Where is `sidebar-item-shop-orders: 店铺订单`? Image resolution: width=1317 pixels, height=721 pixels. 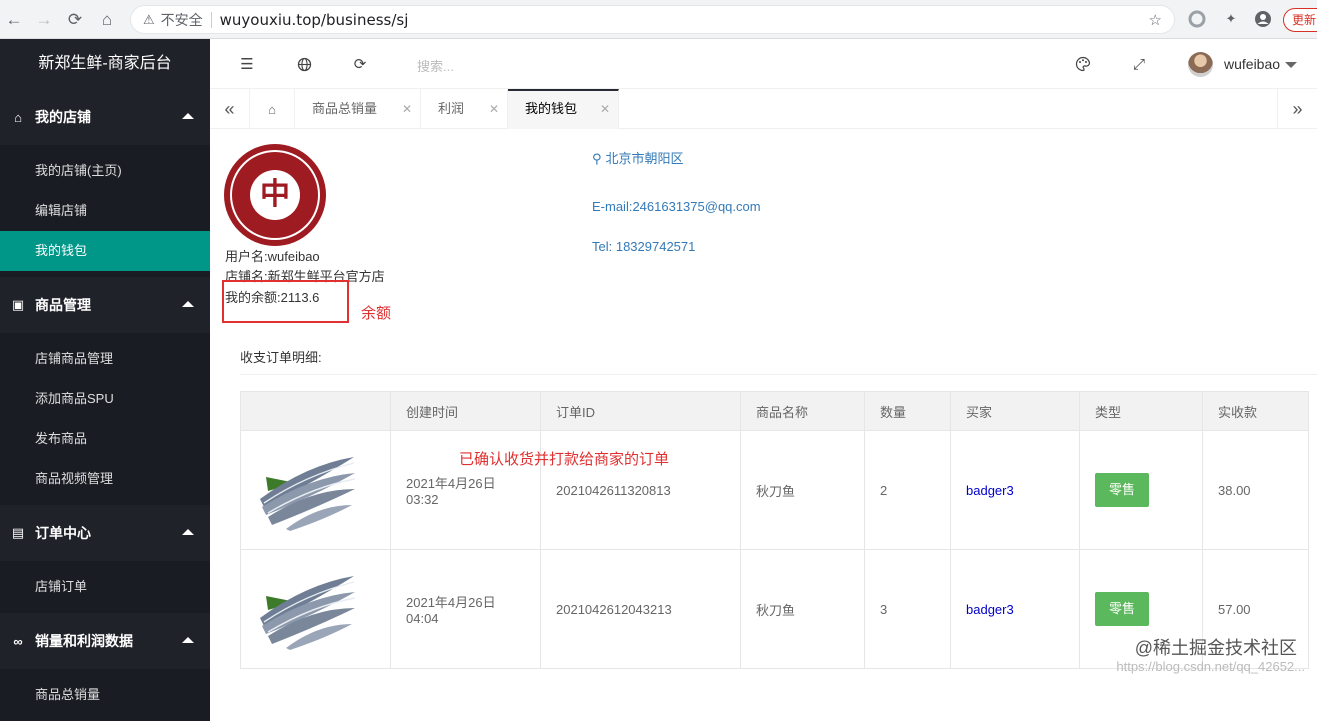
sidebar-item-shop-orders: 店铺订单 is located at coordinates (105, 587).